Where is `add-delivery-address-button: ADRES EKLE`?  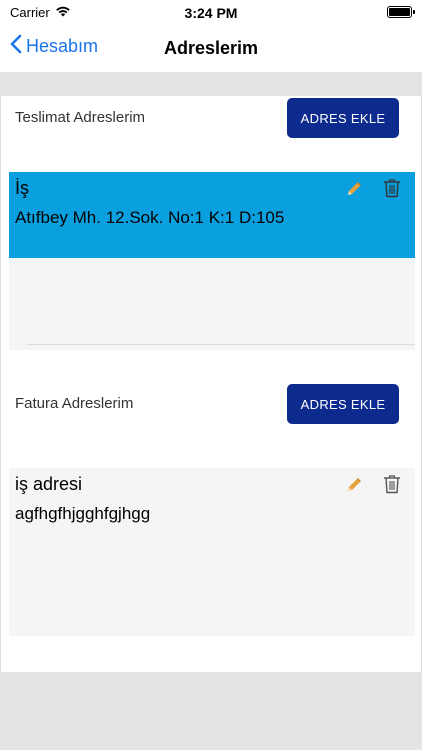 add-delivery-address-button: ADRES EKLE is located at coordinates (343, 118).